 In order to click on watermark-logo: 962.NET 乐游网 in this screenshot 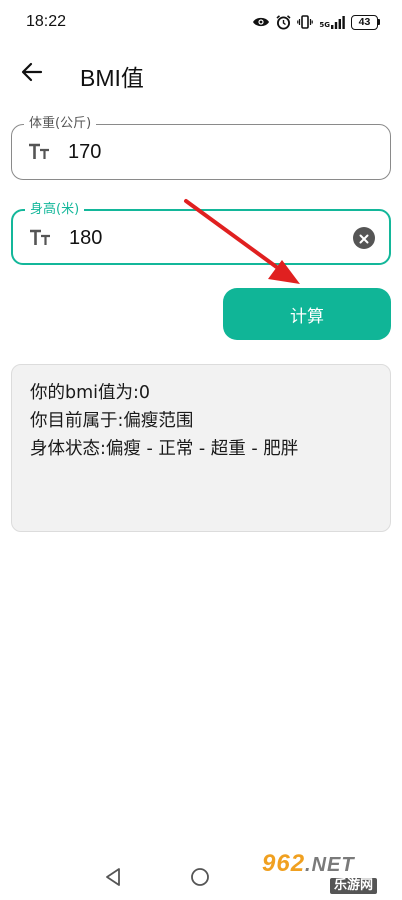, I will do `click(331, 874)`.